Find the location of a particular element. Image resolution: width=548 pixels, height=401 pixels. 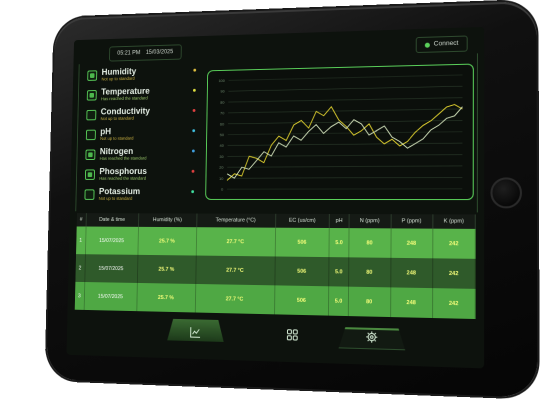

nav-grid-button is located at coordinates (292, 335).